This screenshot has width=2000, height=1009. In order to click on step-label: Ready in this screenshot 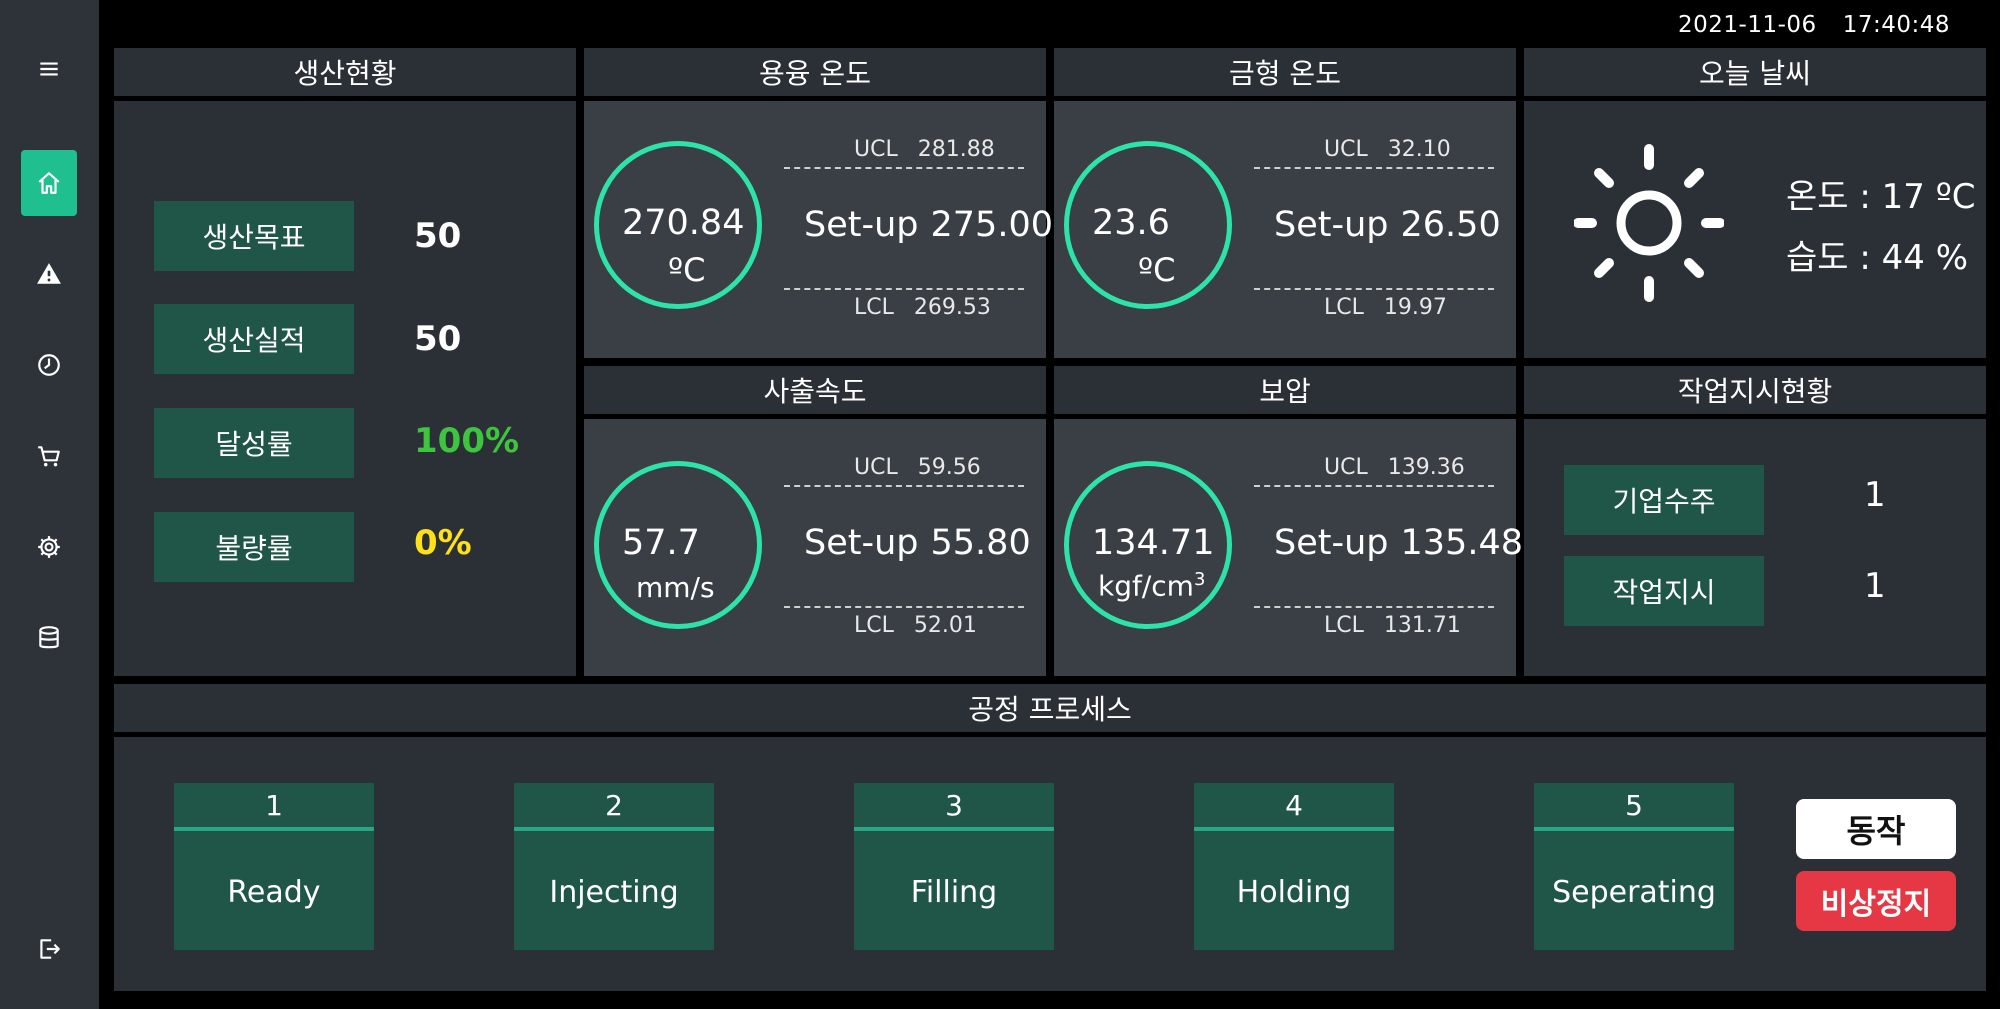, I will do `click(274, 892)`.